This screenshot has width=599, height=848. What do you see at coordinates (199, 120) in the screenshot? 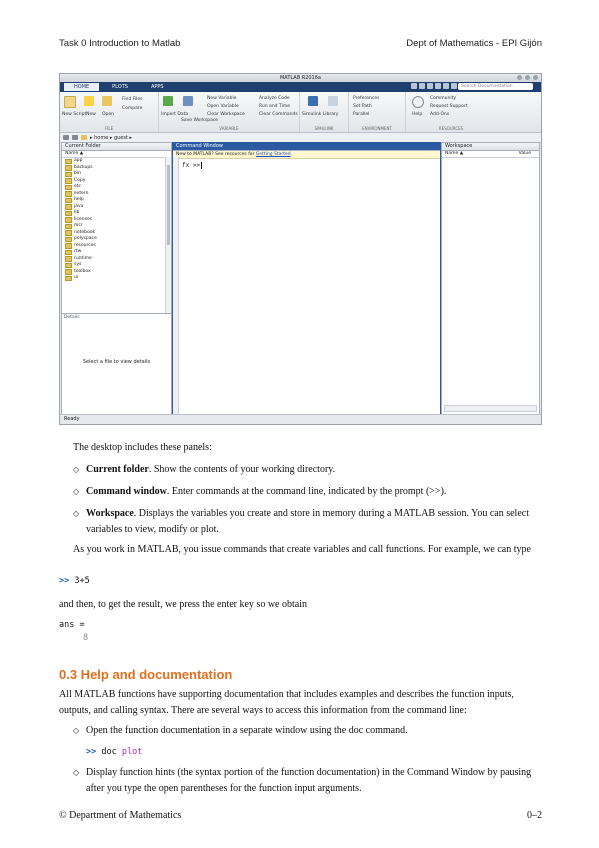
I see `save-workspace-button: Save Workspace` at bounding box center [199, 120].